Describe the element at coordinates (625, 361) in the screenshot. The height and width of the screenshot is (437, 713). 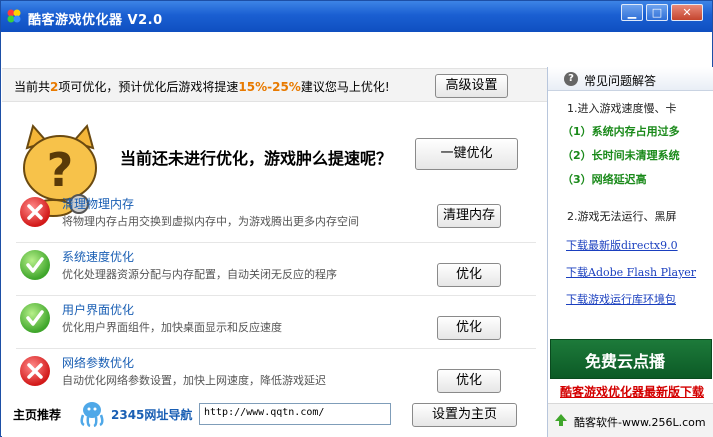
I see `banner-text: 免费云点播` at that location.